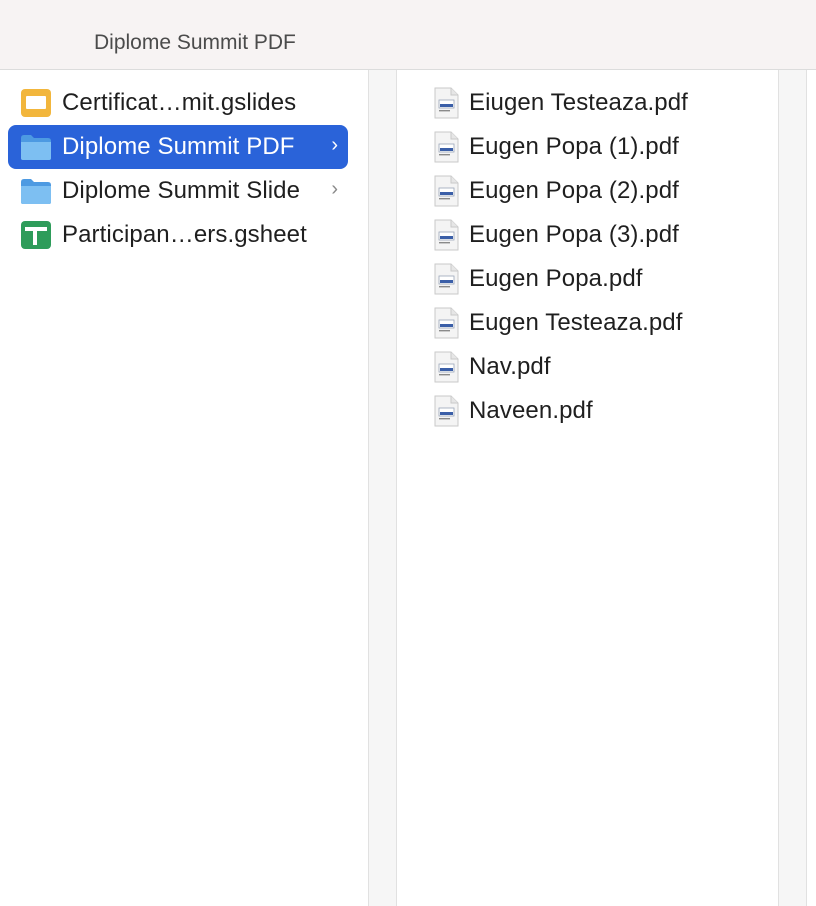  I want to click on file-name: Eugen Popa (1).pdf, so click(574, 146).